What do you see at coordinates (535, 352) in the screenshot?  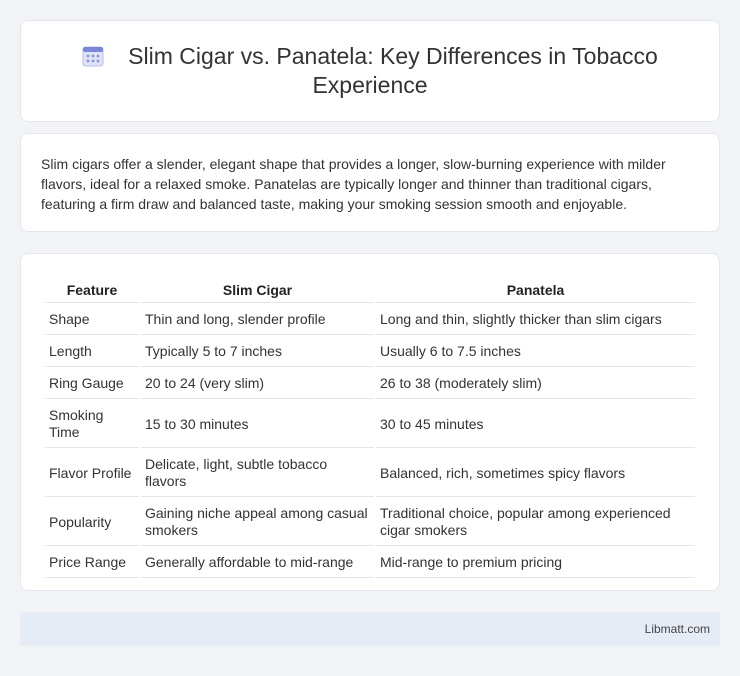 I see `panatela-cell: Usually 6 to 7.5 inches` at bounding box center [535, 352].